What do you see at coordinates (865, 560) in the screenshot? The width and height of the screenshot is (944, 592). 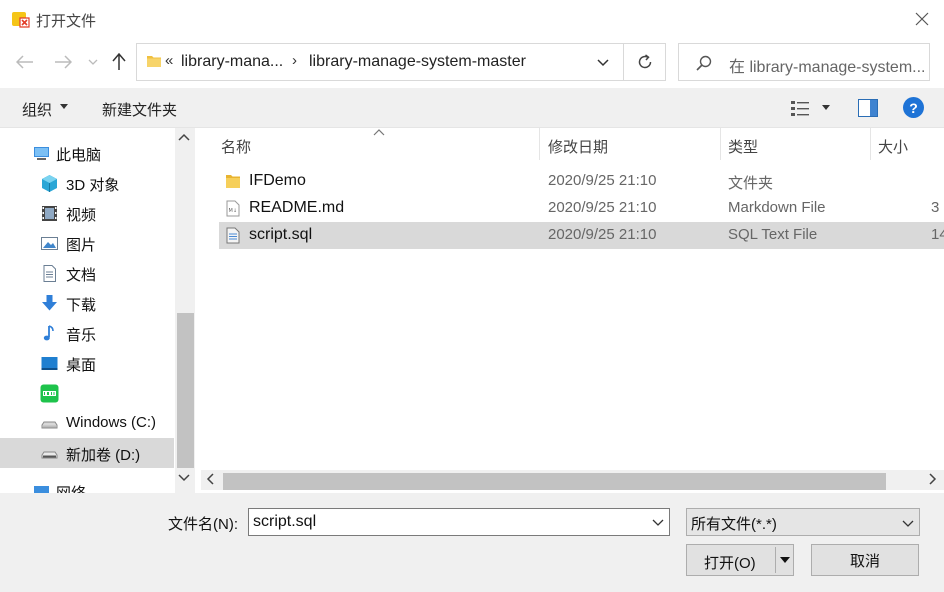 I see `cancel-button: 取消` at bounding box center [865, 560].